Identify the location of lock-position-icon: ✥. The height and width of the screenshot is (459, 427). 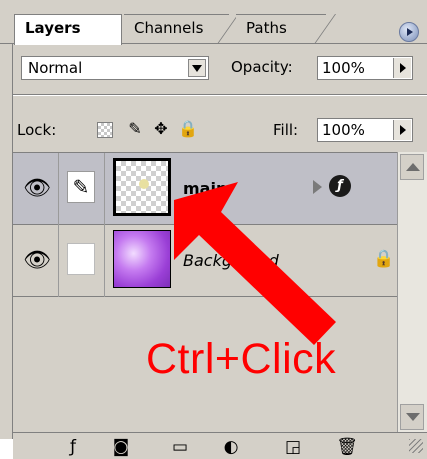
(161, 129).